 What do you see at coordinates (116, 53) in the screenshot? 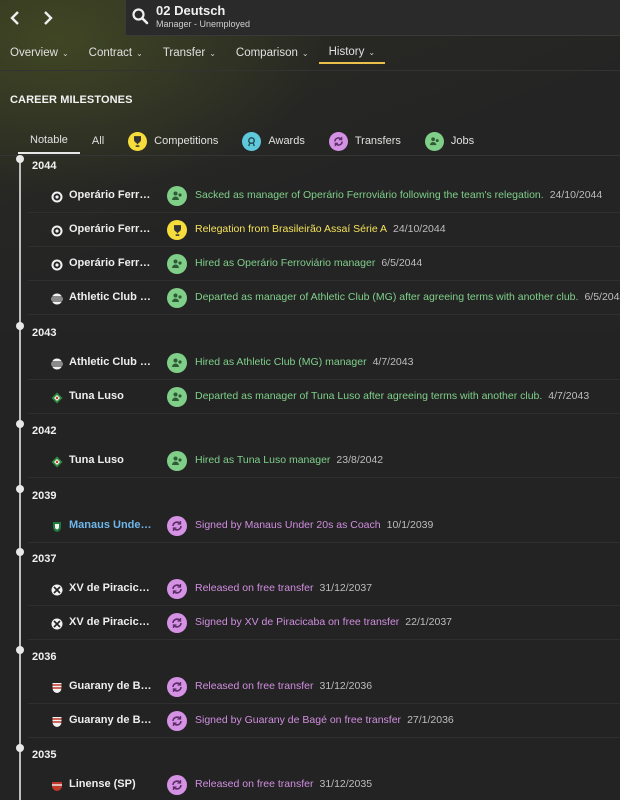
I see `tab-contract: Contract ⌄` at bounding box center [116, 53].